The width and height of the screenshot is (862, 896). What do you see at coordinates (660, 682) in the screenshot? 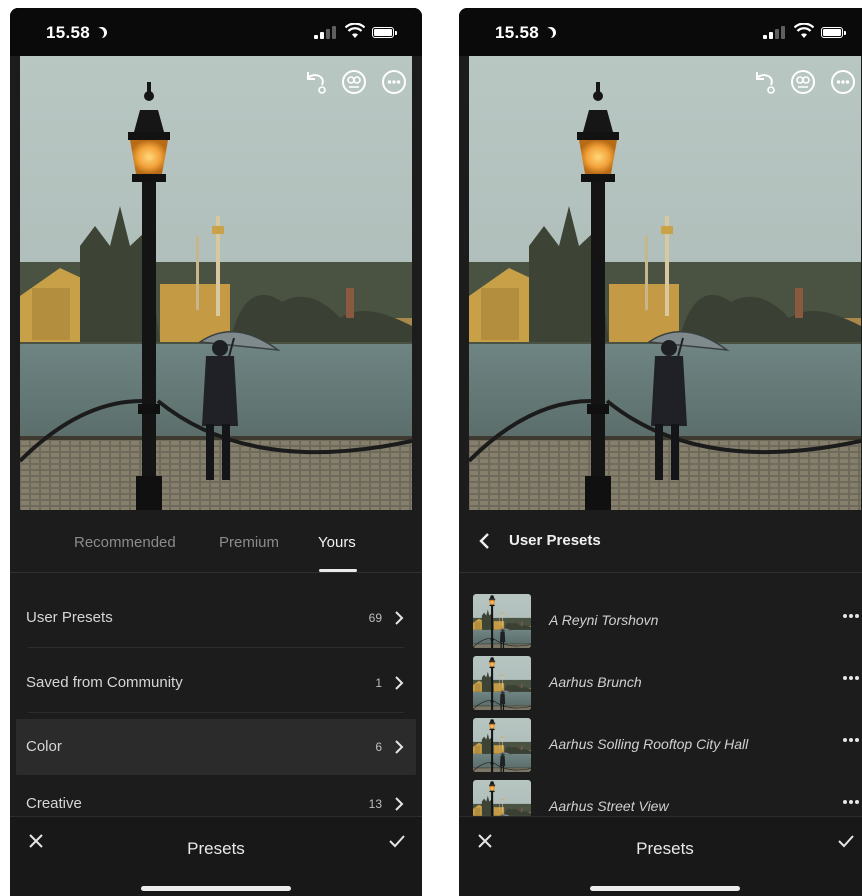
I see `preset-item: Aarhus Brunch` at bounding box center [660, 682].